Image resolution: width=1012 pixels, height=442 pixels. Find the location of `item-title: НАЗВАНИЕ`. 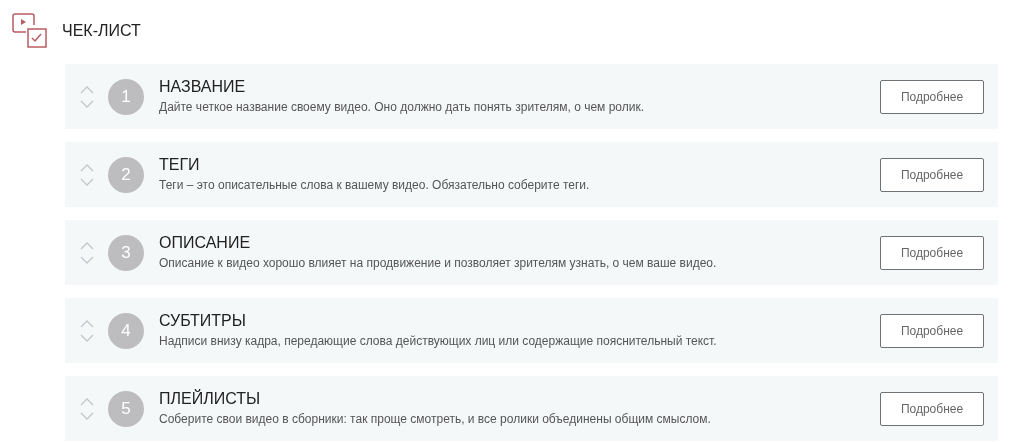

item-title: НАЗВАНИЕ is located at coordinates (203, 87).